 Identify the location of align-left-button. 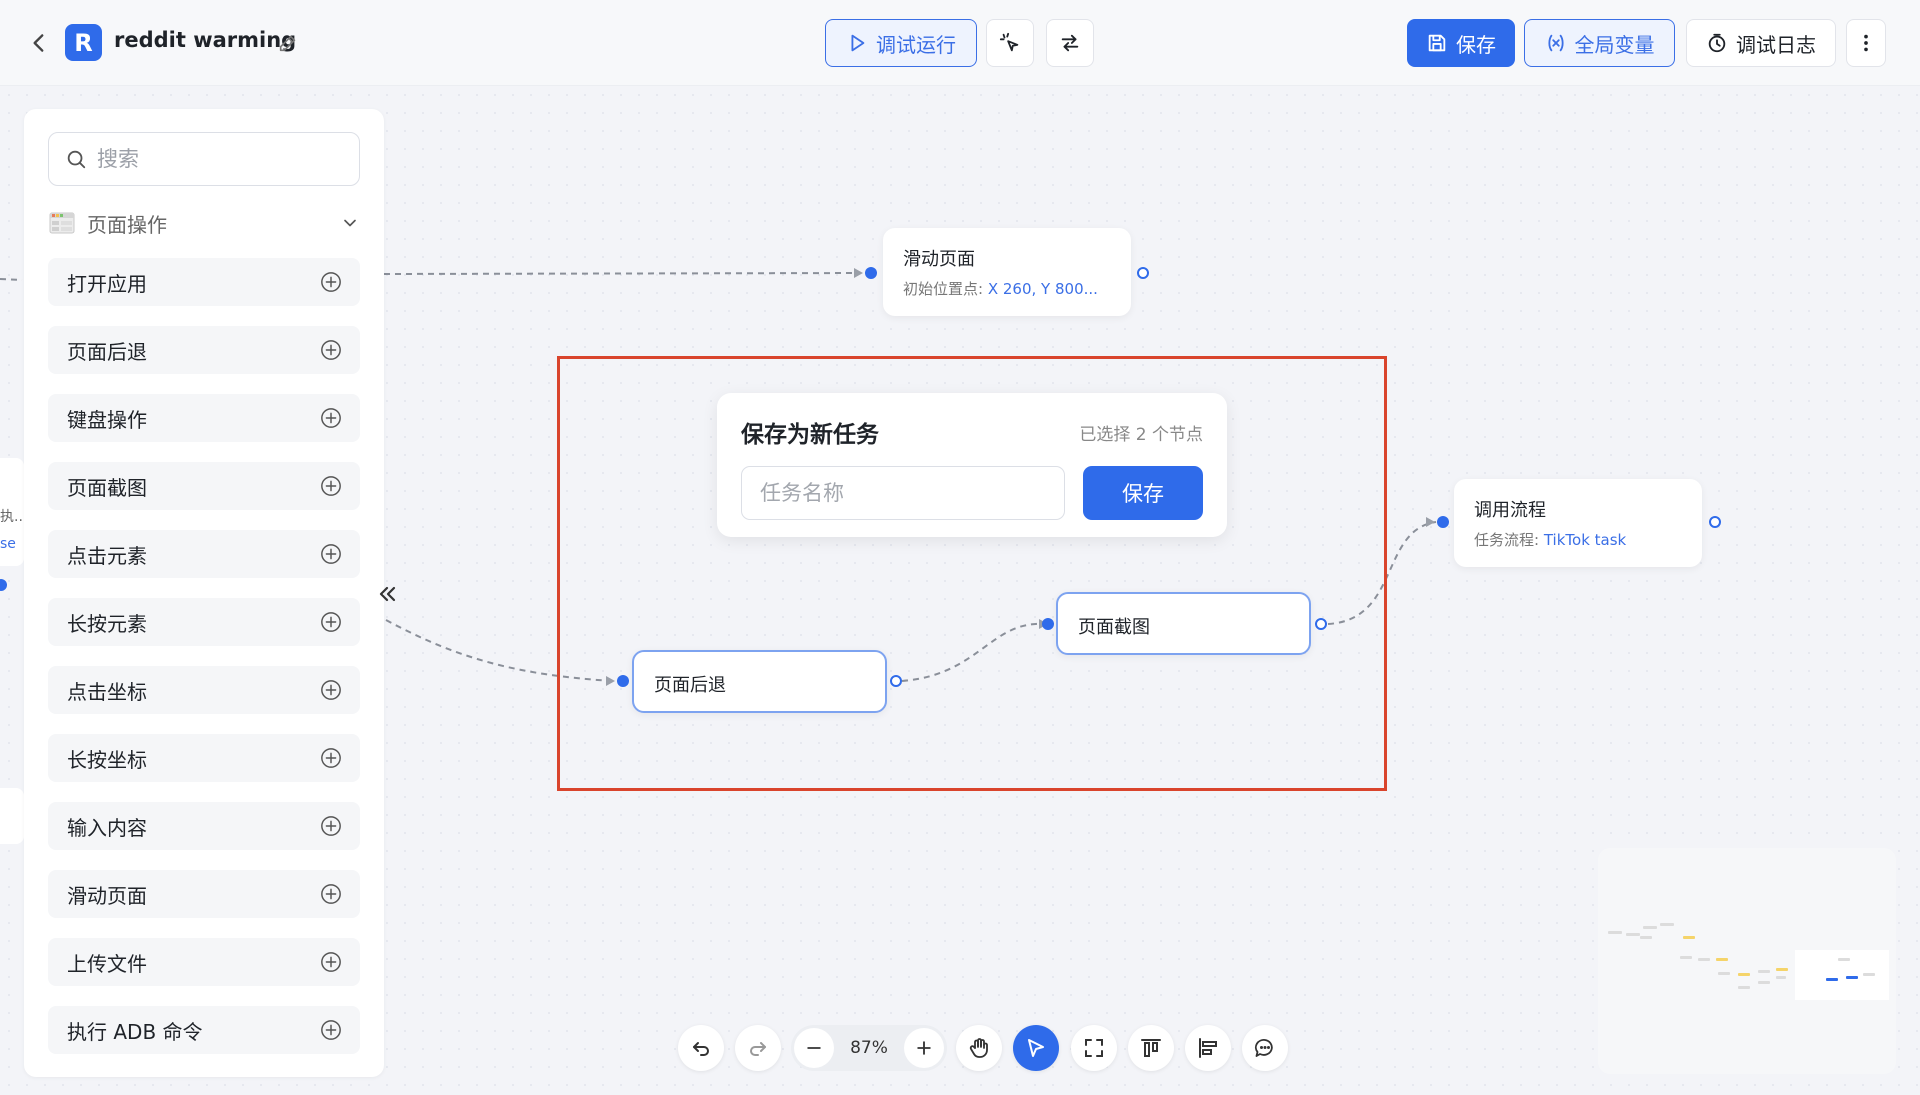
(1208, 1048).